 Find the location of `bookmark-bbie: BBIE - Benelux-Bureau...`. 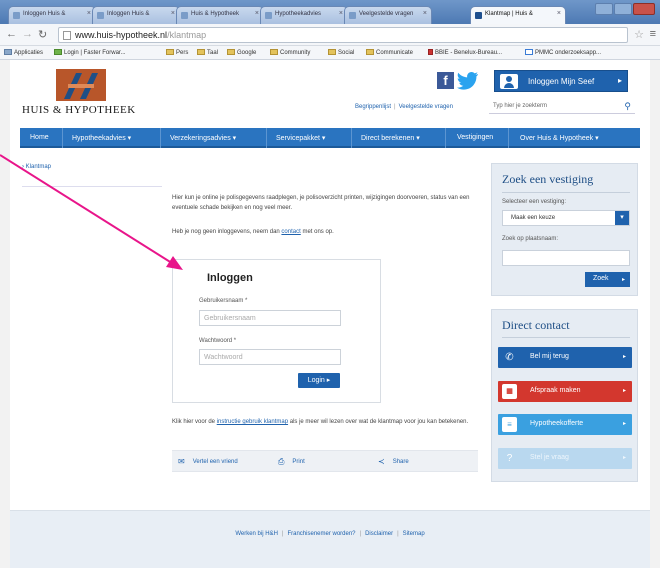

bookmark-bbie: BBIE - Benelux-Bureau... is located at coordinates (465, 52).